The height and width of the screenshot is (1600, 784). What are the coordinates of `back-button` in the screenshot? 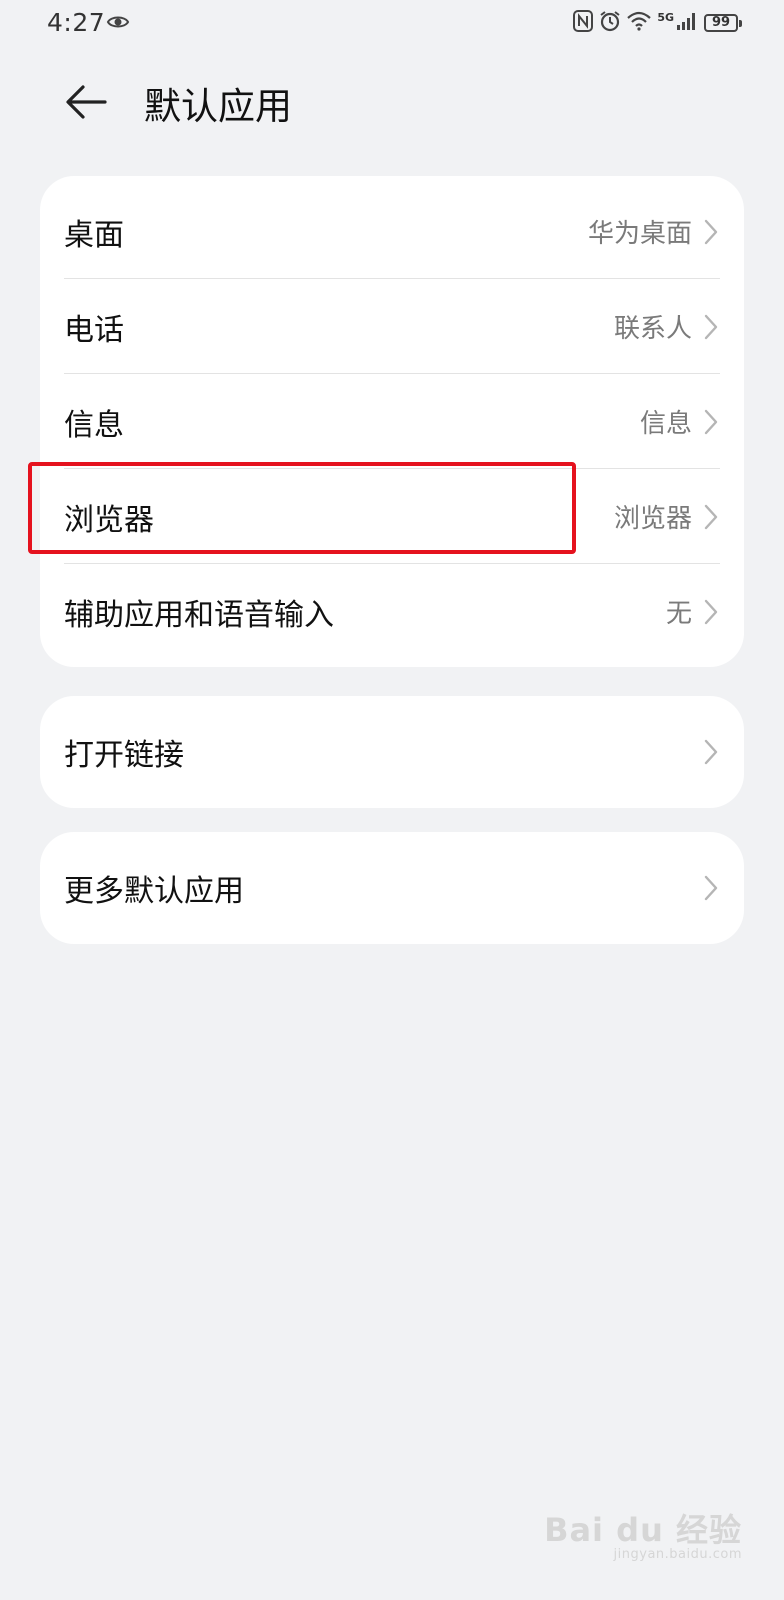 It's located at (86, 104).